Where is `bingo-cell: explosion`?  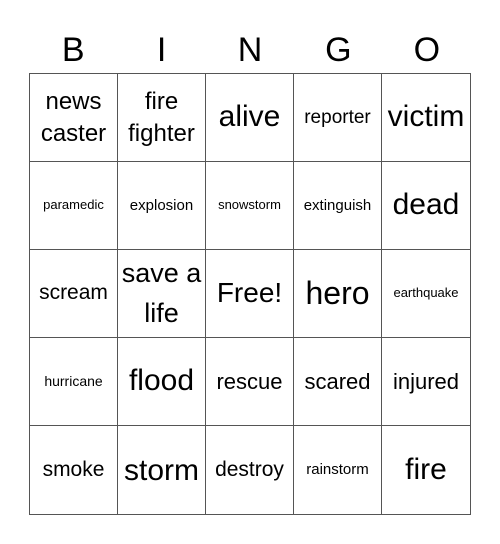 bingo-cell: explosion is located at coordinates (162, 206).